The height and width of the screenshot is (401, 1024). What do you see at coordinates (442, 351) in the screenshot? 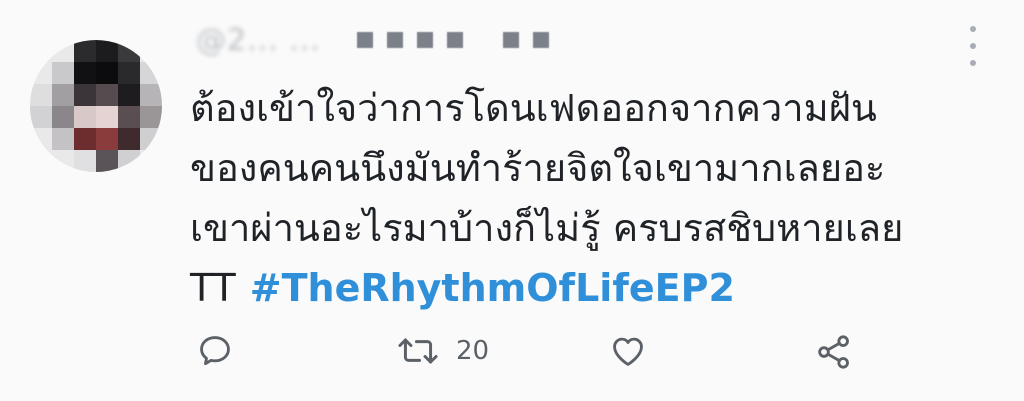
I see `retweet-button: 20` at bounding box center [442, 351].